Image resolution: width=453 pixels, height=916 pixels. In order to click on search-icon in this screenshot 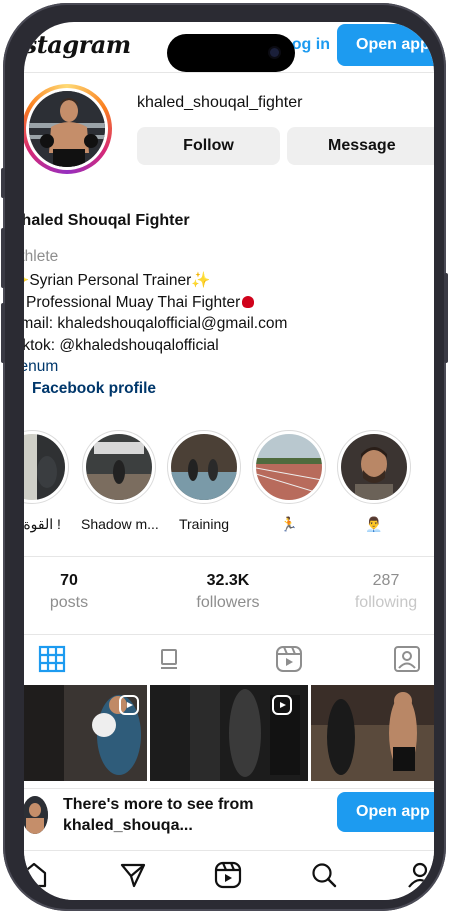, I will do `click(324, 875)`.